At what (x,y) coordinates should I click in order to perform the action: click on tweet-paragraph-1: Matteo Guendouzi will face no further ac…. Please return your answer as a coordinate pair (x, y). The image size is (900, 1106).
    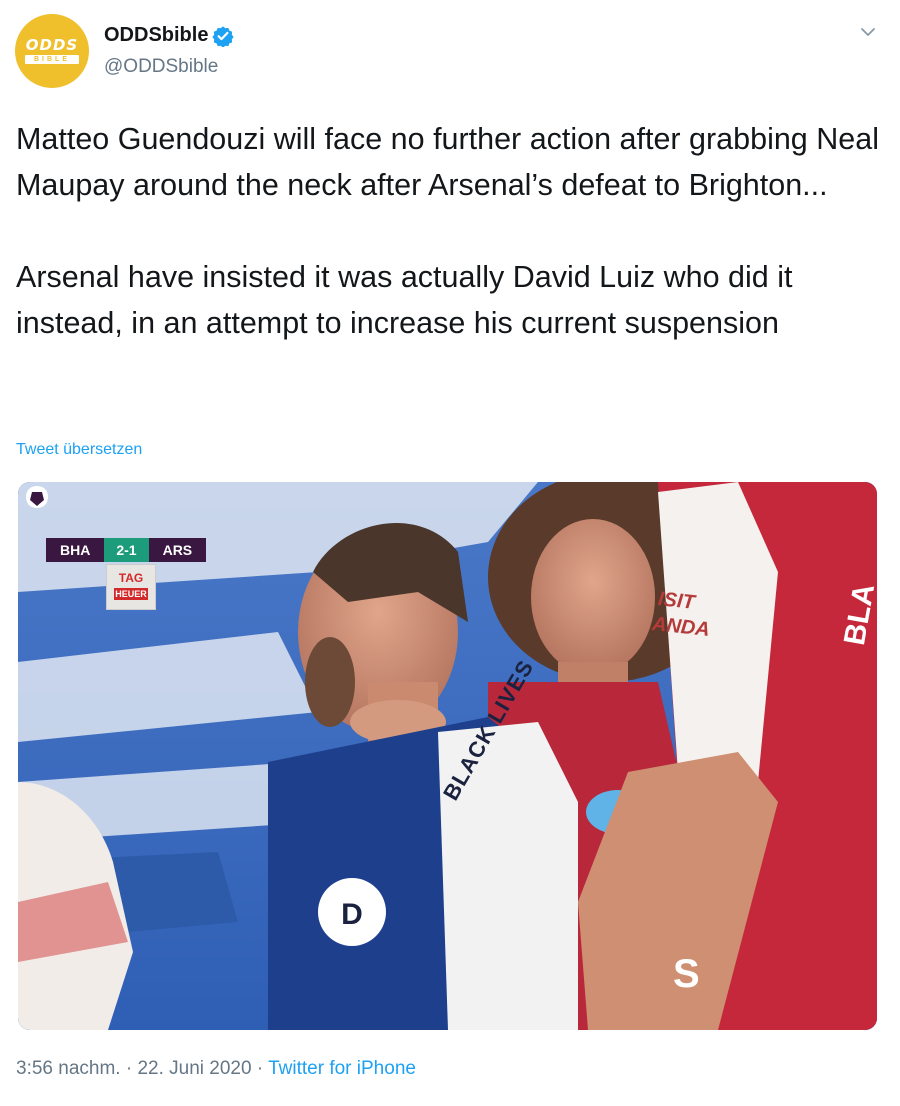
    Looking at the image, I should click on (447, 162).